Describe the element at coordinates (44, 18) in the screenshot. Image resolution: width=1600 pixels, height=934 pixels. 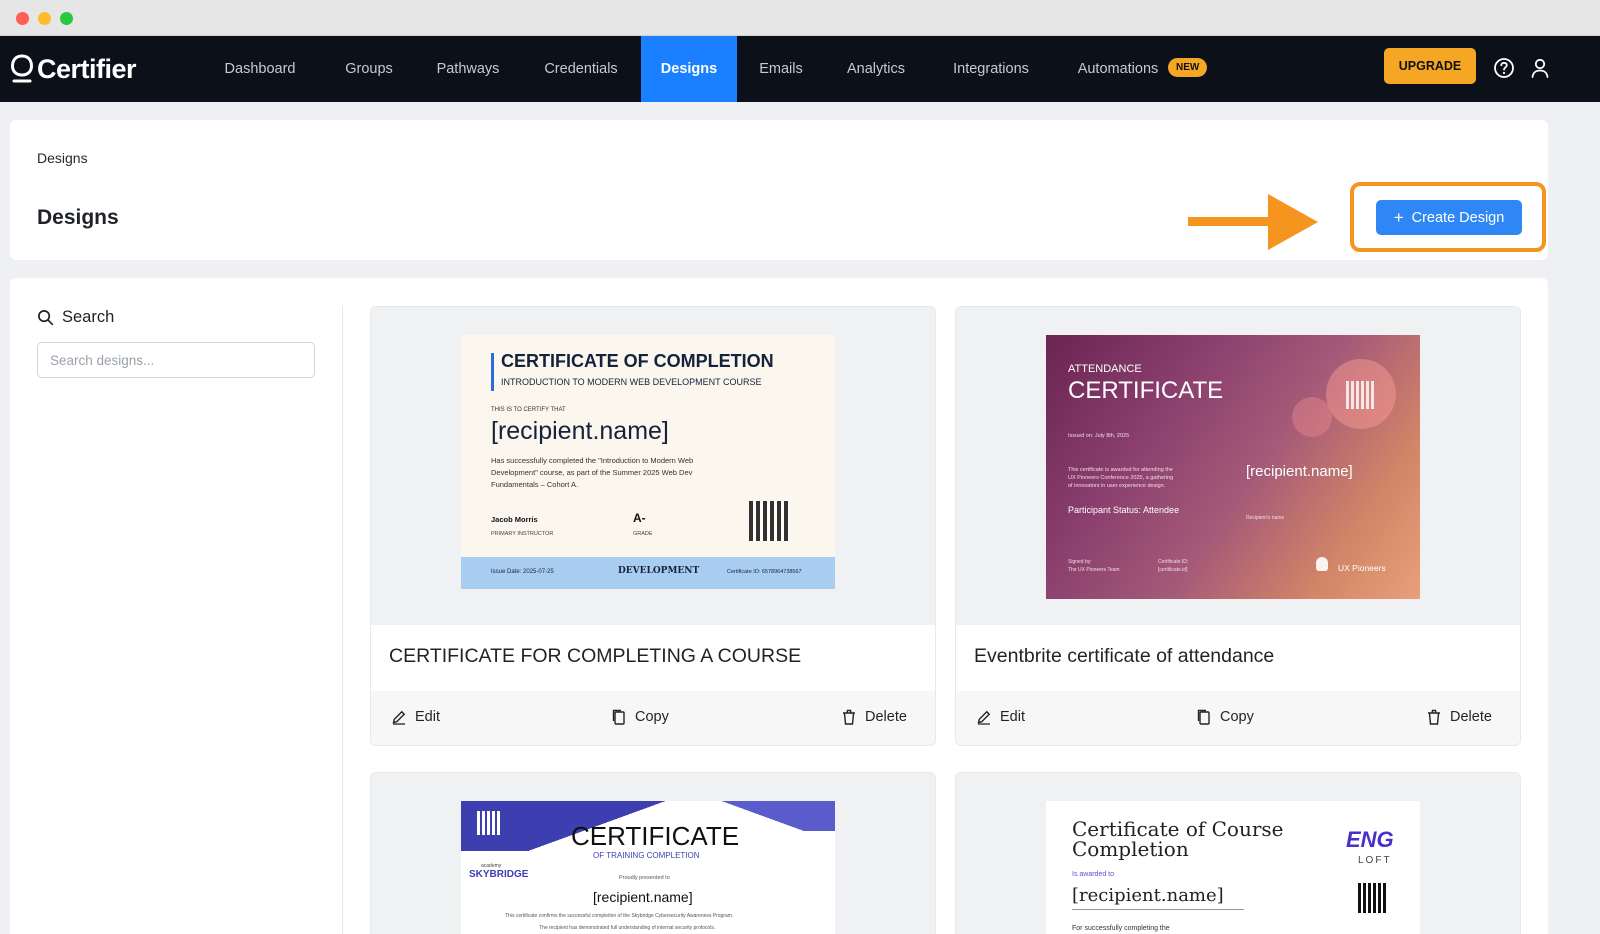
I see `window-minimize-button` at that location.